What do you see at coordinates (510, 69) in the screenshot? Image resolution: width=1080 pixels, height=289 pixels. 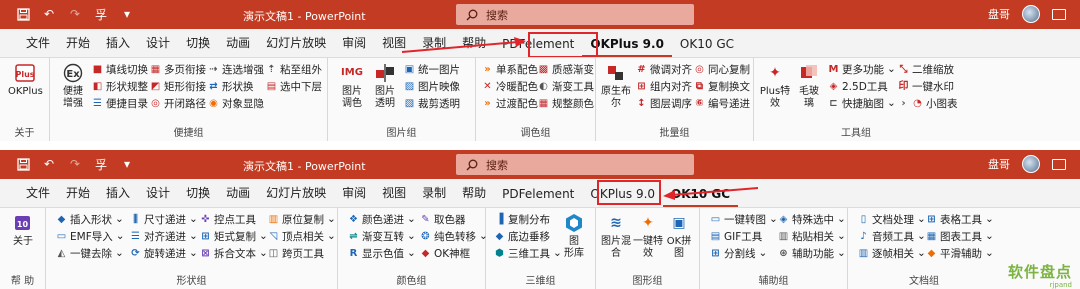 I see `single-color-button: » 单系配色` at bounding box center [510, 69].